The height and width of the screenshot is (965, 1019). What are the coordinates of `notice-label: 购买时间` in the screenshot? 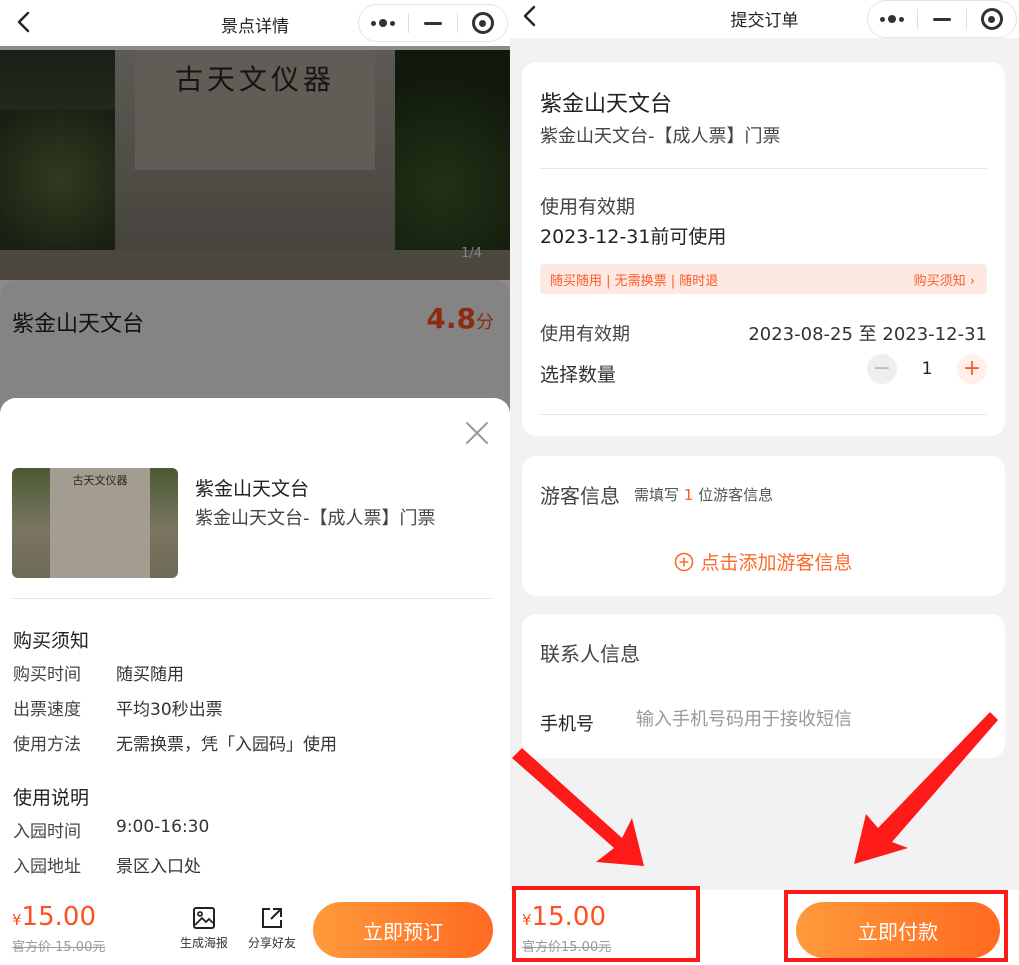 It's located at (47, 675).